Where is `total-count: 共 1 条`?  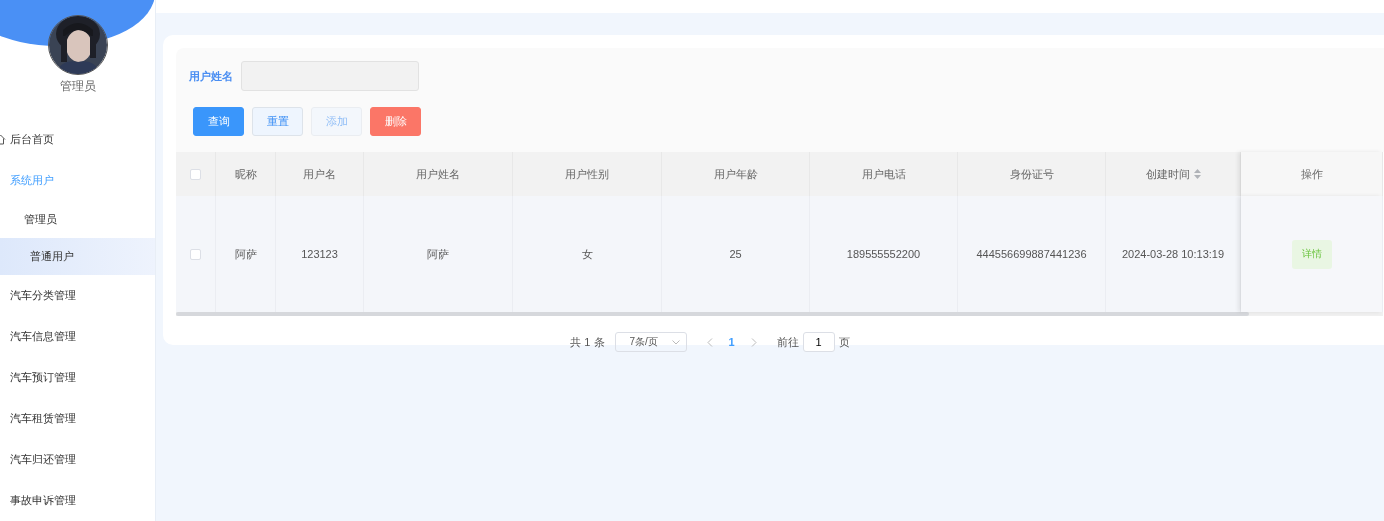
total-count: 共 1 条 is located at coordinates (587, 342).